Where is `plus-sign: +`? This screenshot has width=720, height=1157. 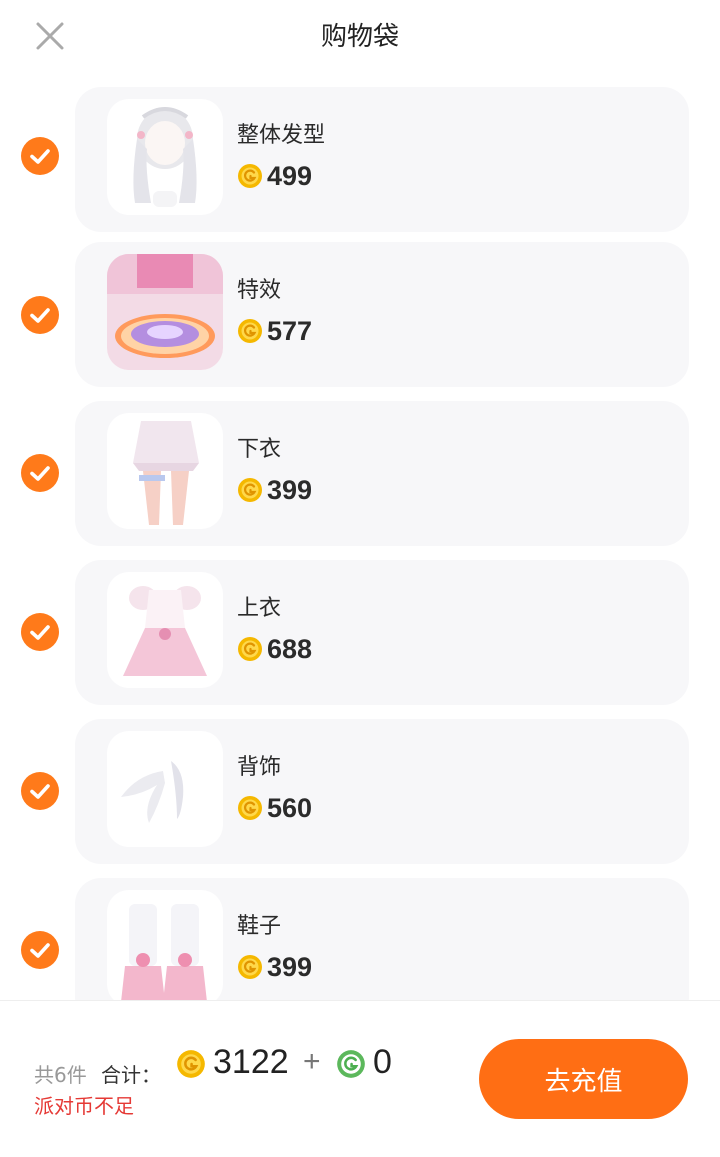 plus-sign: + is located at coordinates (312, 1061).